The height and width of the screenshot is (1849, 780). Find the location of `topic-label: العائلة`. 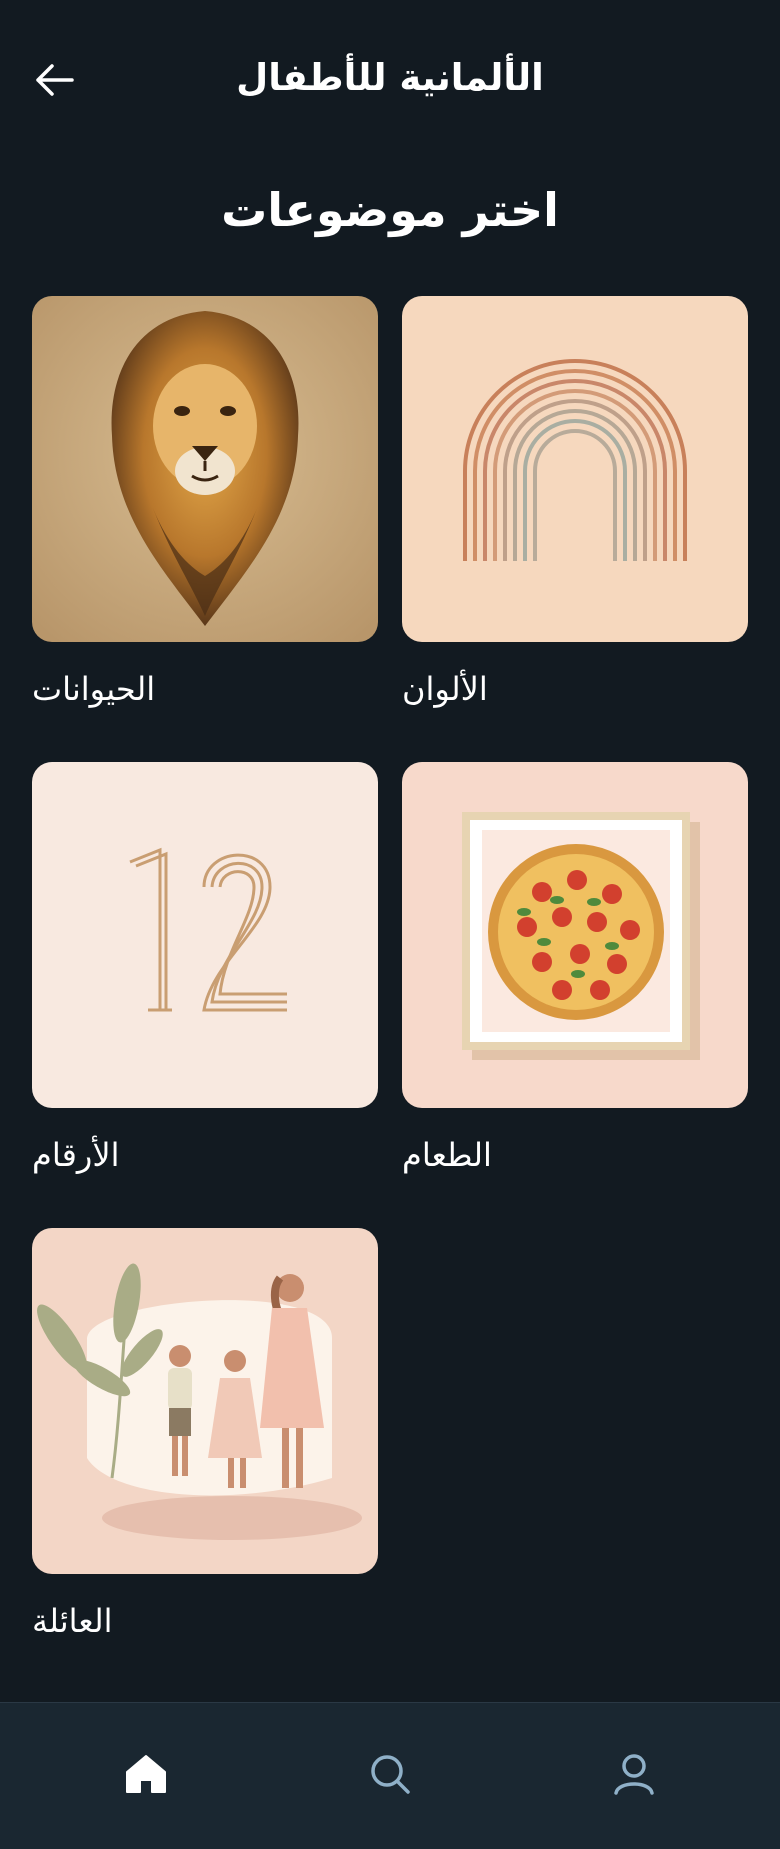

topic-label: العائلة is located at coordinates (72, 1621).